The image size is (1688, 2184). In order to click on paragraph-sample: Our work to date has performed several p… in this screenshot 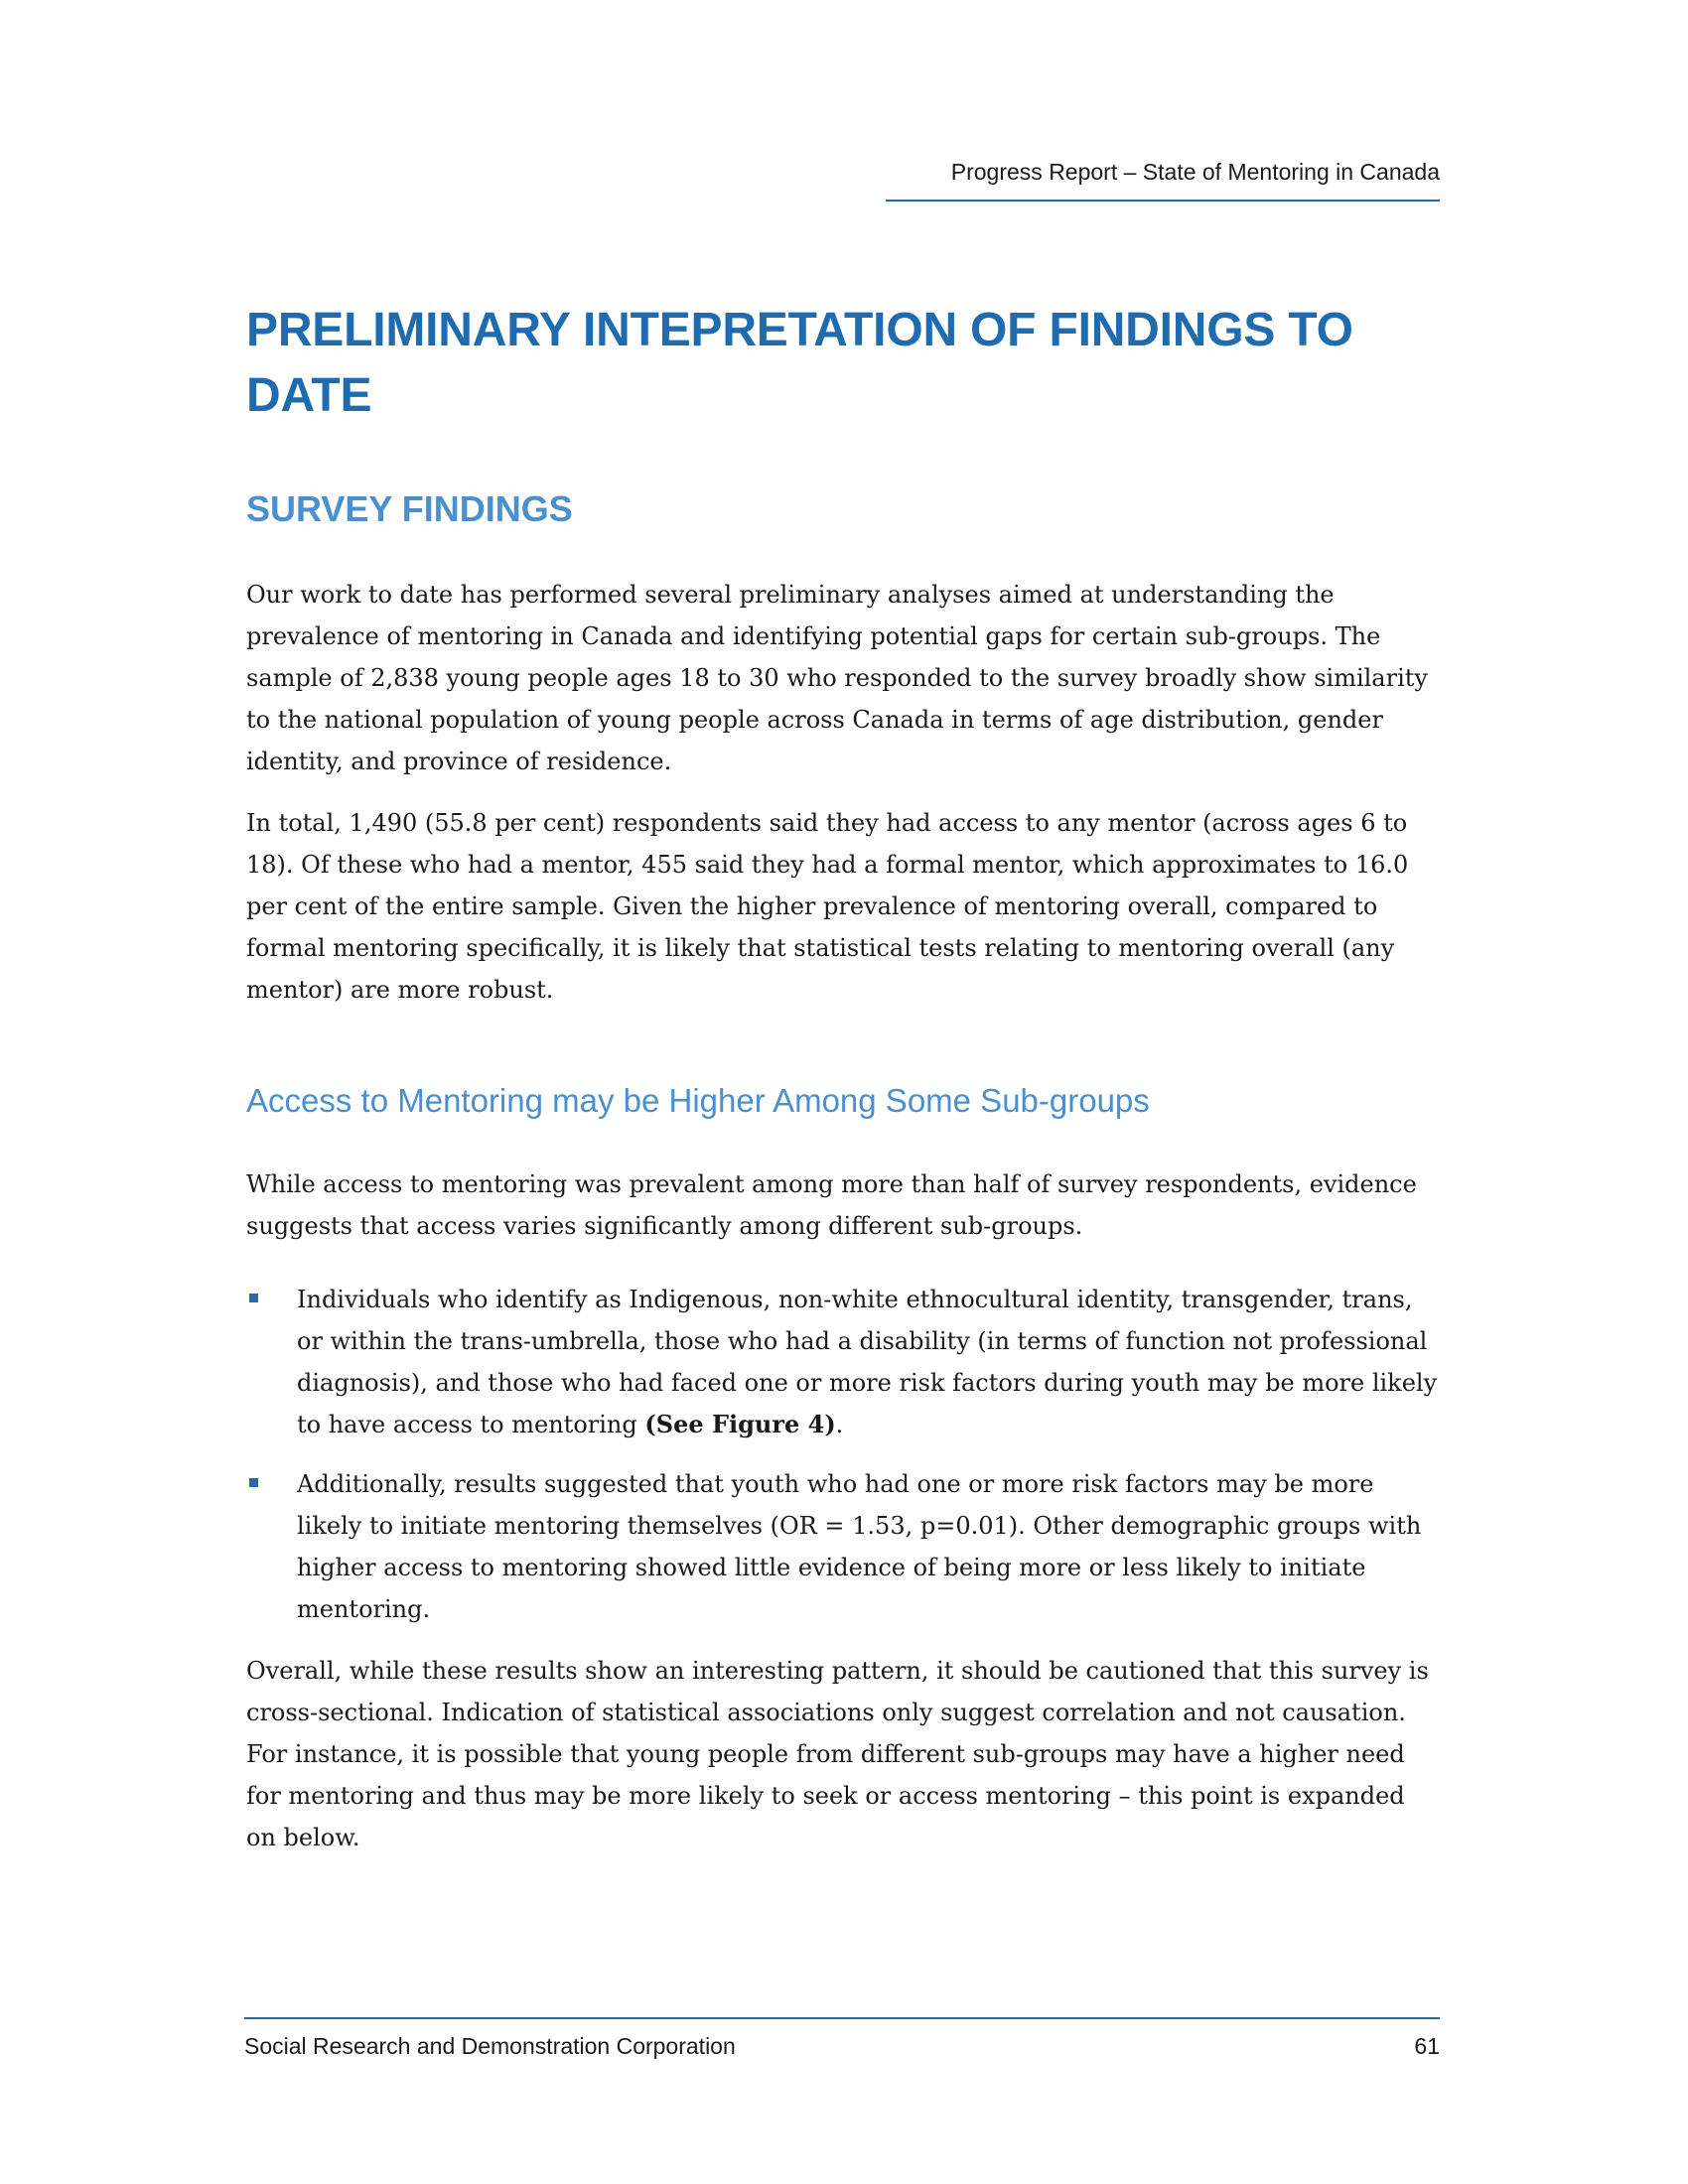, I will do `click(837, 678)`.